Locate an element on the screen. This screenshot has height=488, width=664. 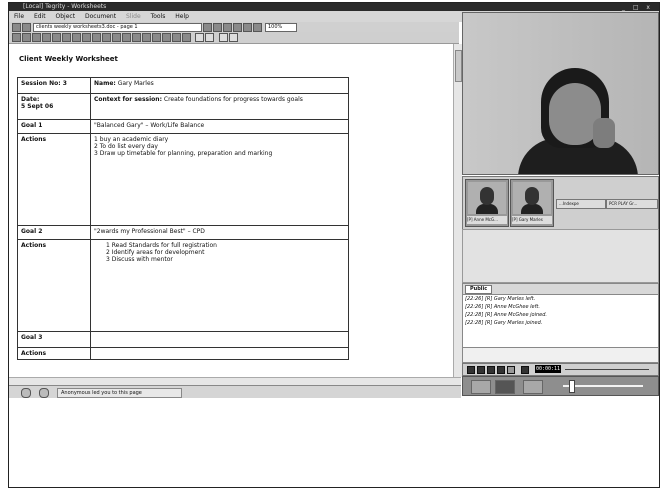
menu-document: Document is located at coordinates (100, 16).